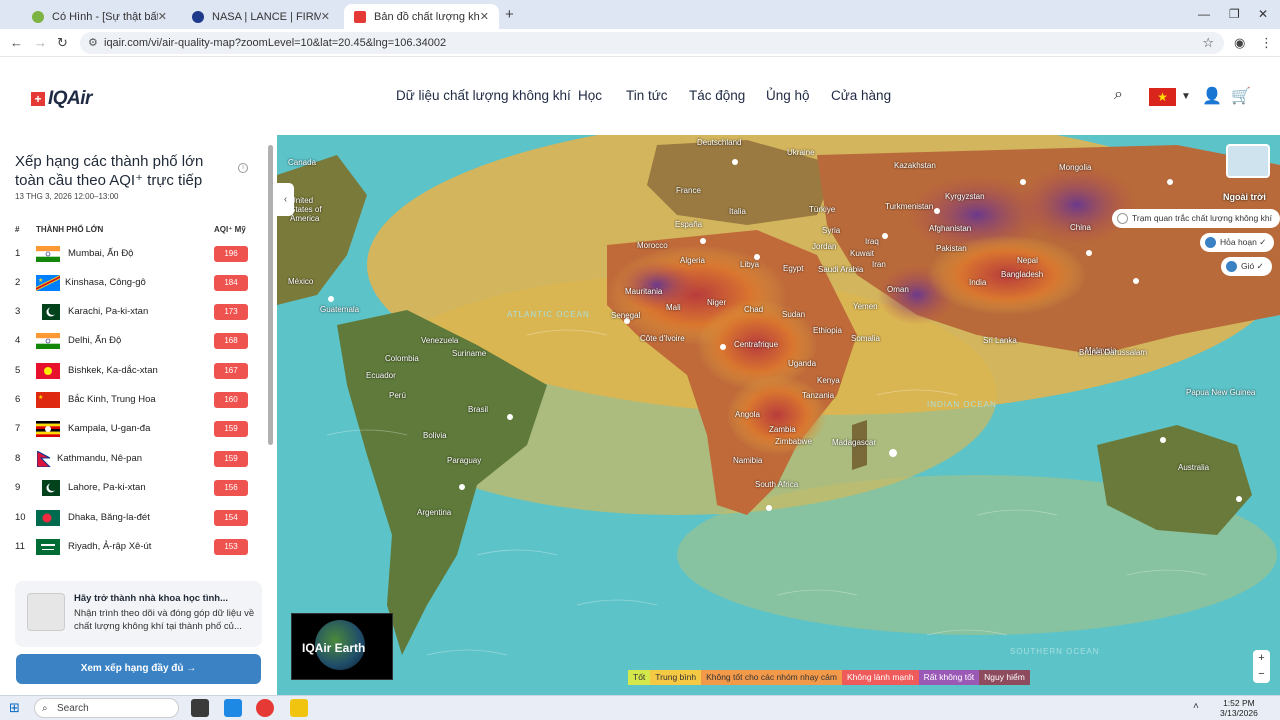  I want to click on taskbar-clock: 1:52 PM 3/13/2026, so click(1239, 708).